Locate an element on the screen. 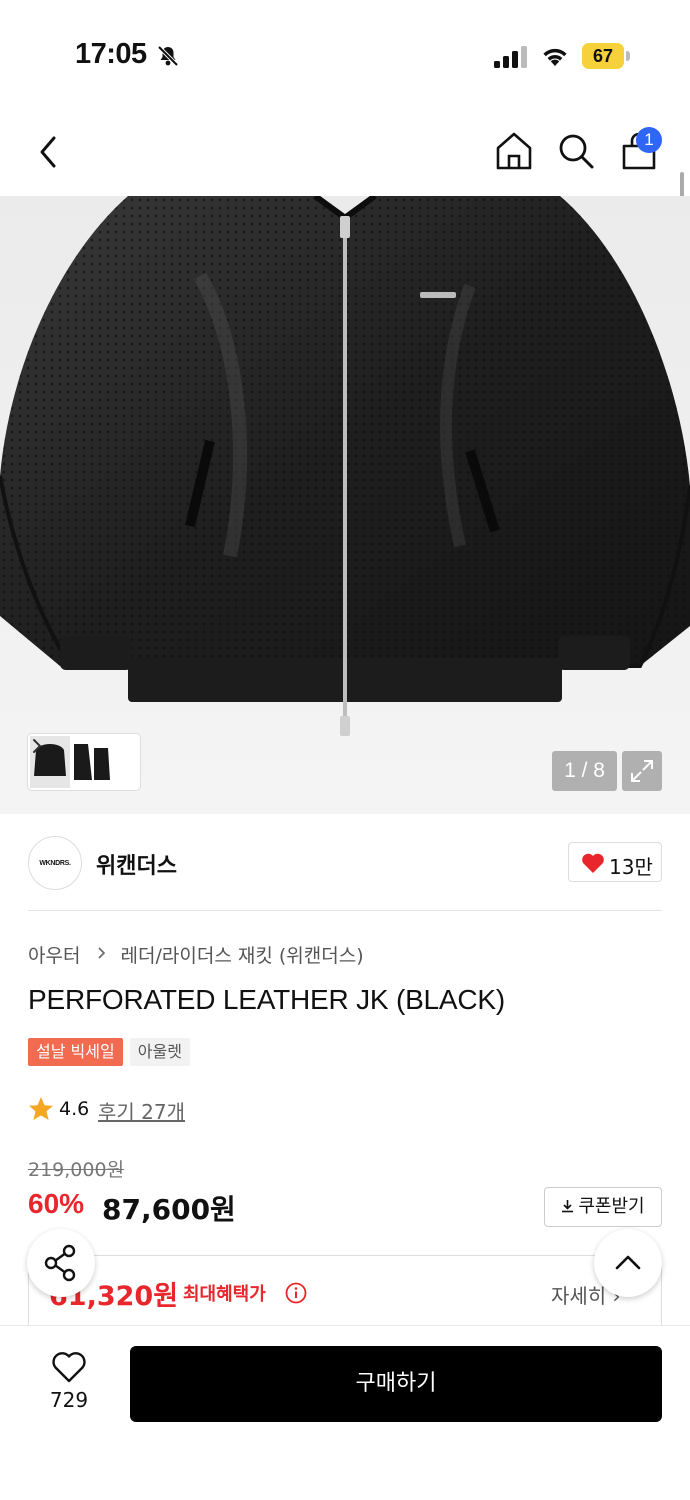 Image resolution: width=690 pixels, height=1500 pixels. brand-row: WKNDRS. 위캔더스 13만 is located at coordinates (345, 863).